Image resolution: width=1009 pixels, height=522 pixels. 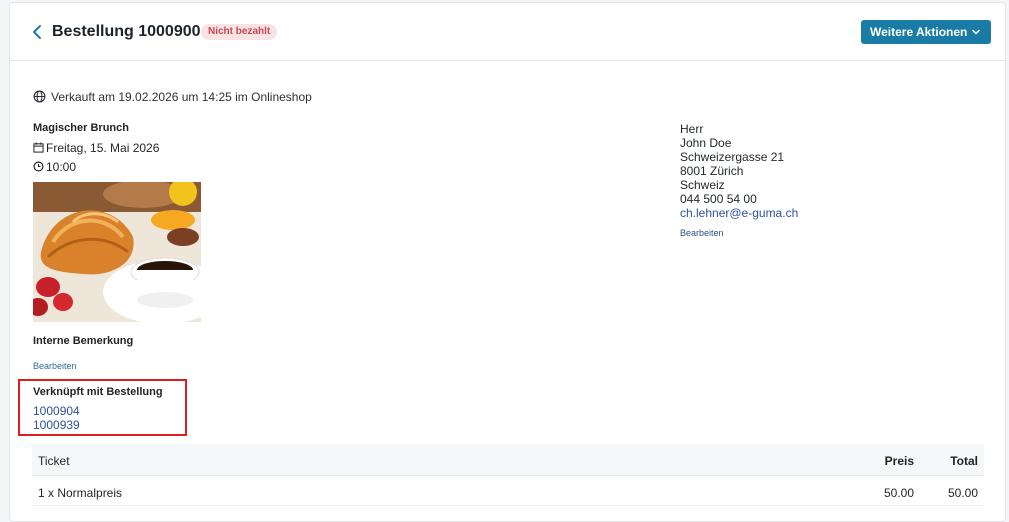 I want to click on customer-edit-link: Bearbeiten, so click(x=702, y=233).